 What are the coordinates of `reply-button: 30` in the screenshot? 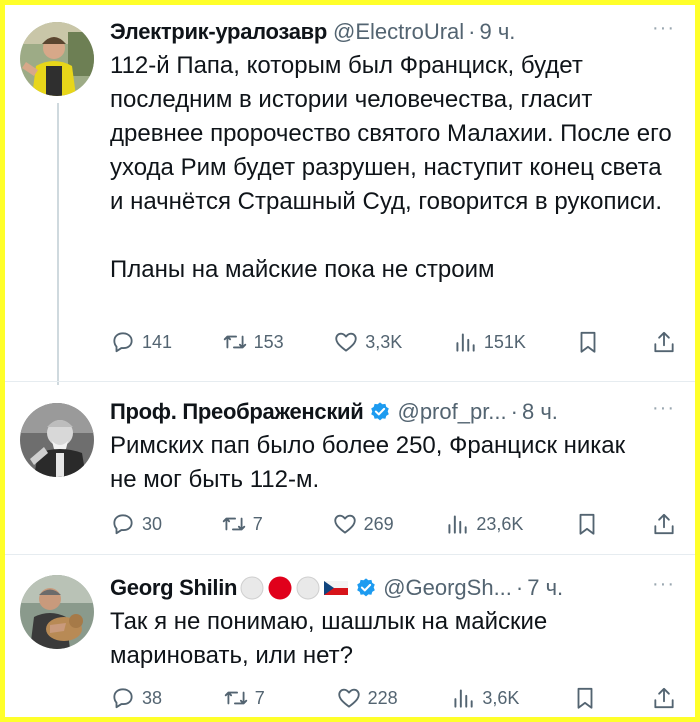 It's located at (140, 524).